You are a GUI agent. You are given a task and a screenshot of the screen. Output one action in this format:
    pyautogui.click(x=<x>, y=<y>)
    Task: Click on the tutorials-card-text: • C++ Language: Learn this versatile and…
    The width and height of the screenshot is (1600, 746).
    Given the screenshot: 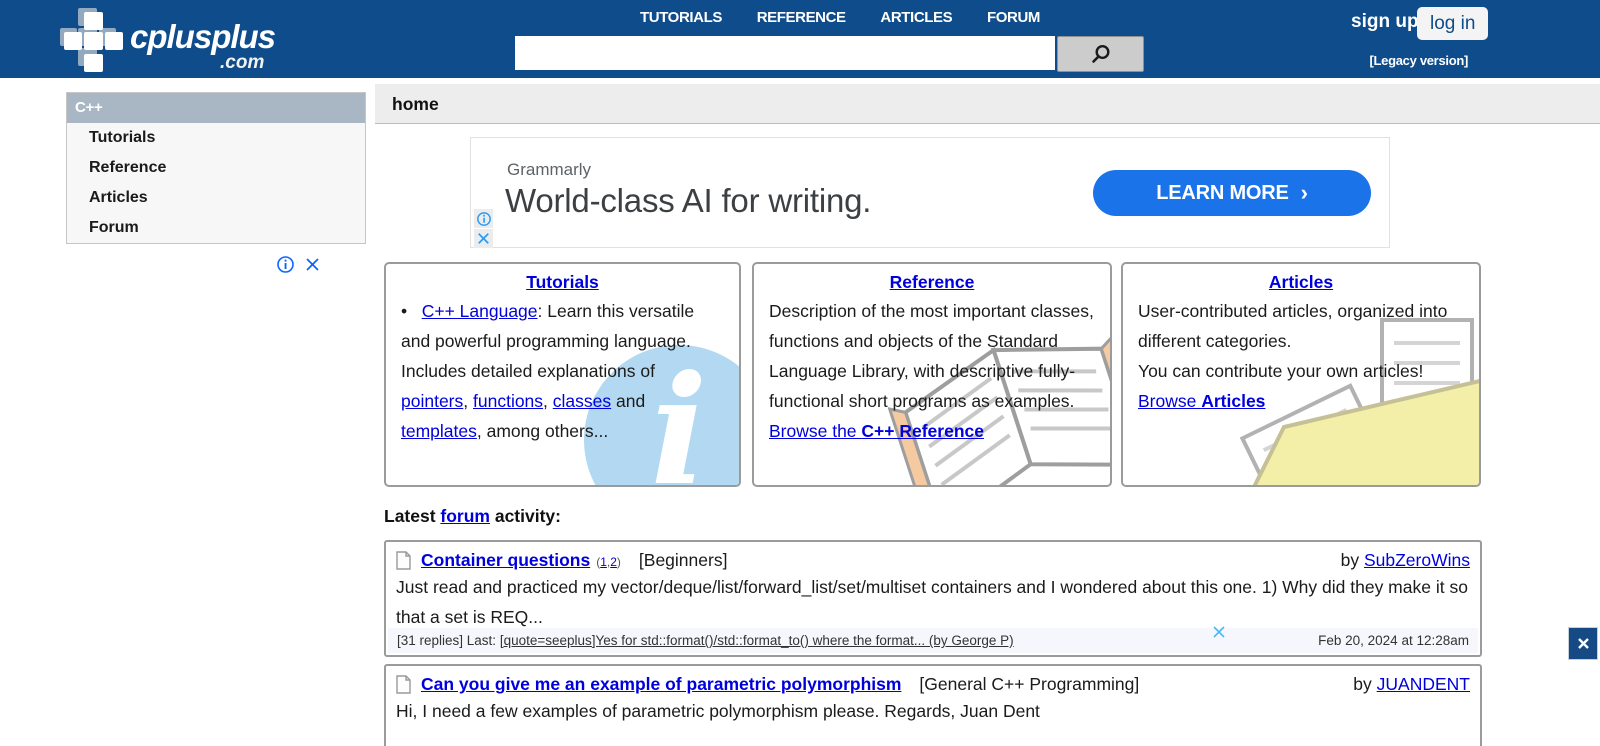 What is the action you would take?
    pyautogui.click(x=548, y=371)
    